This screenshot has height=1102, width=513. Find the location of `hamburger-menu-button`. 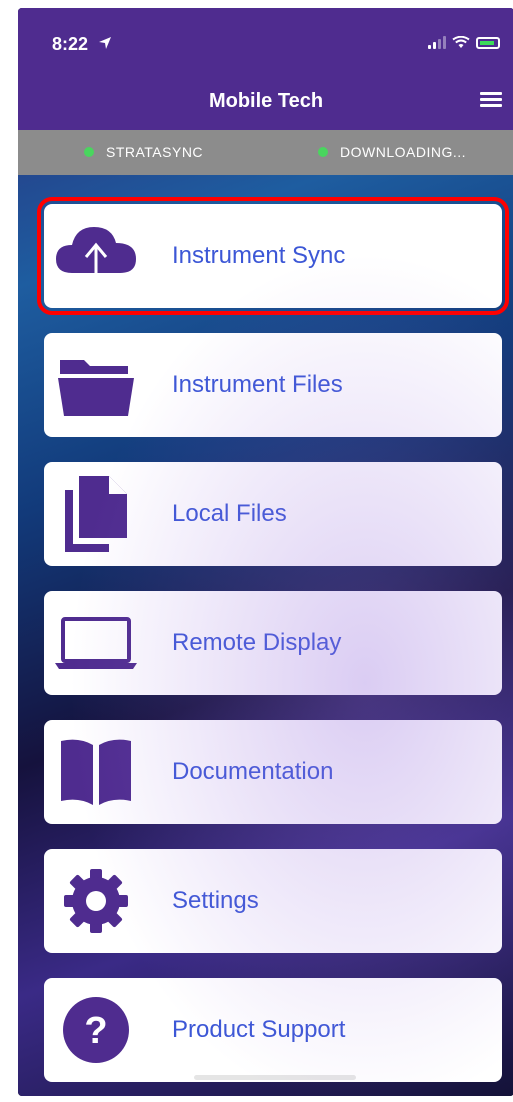

hamburger-menu-button is located at coordinates (491, 100).